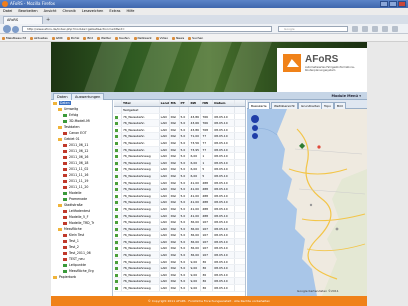  What do you see at coordinates (179, 110) in the screenshot?
I see `table-row: Testgebiet` at bounding box center [179, 110].